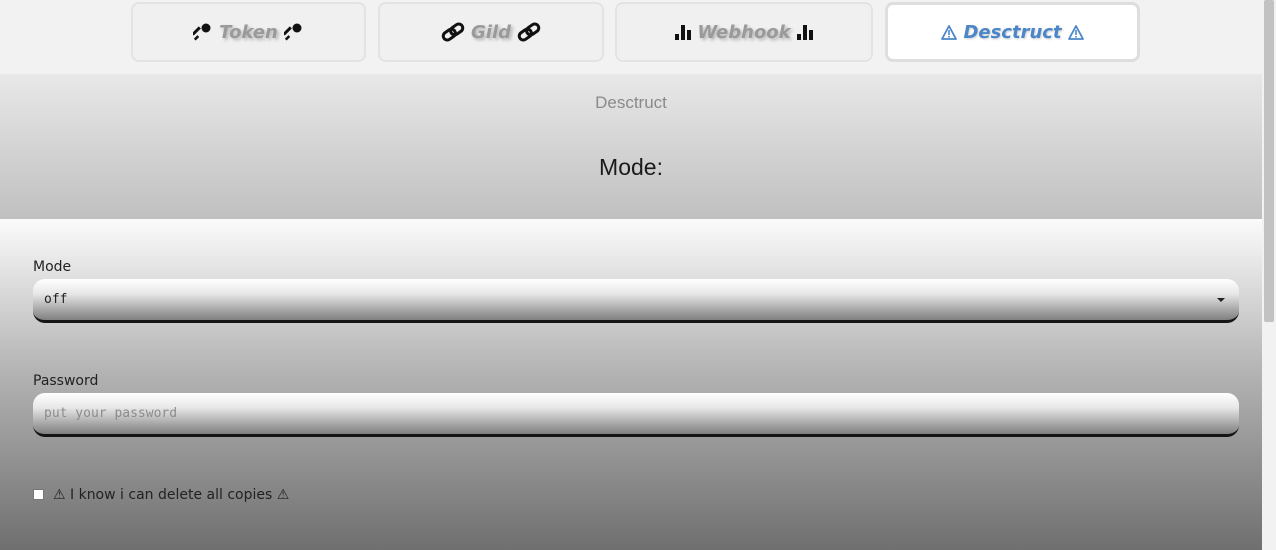 The image size is (1276, 550). I want to click on mode-select: off, so click(636, 301).